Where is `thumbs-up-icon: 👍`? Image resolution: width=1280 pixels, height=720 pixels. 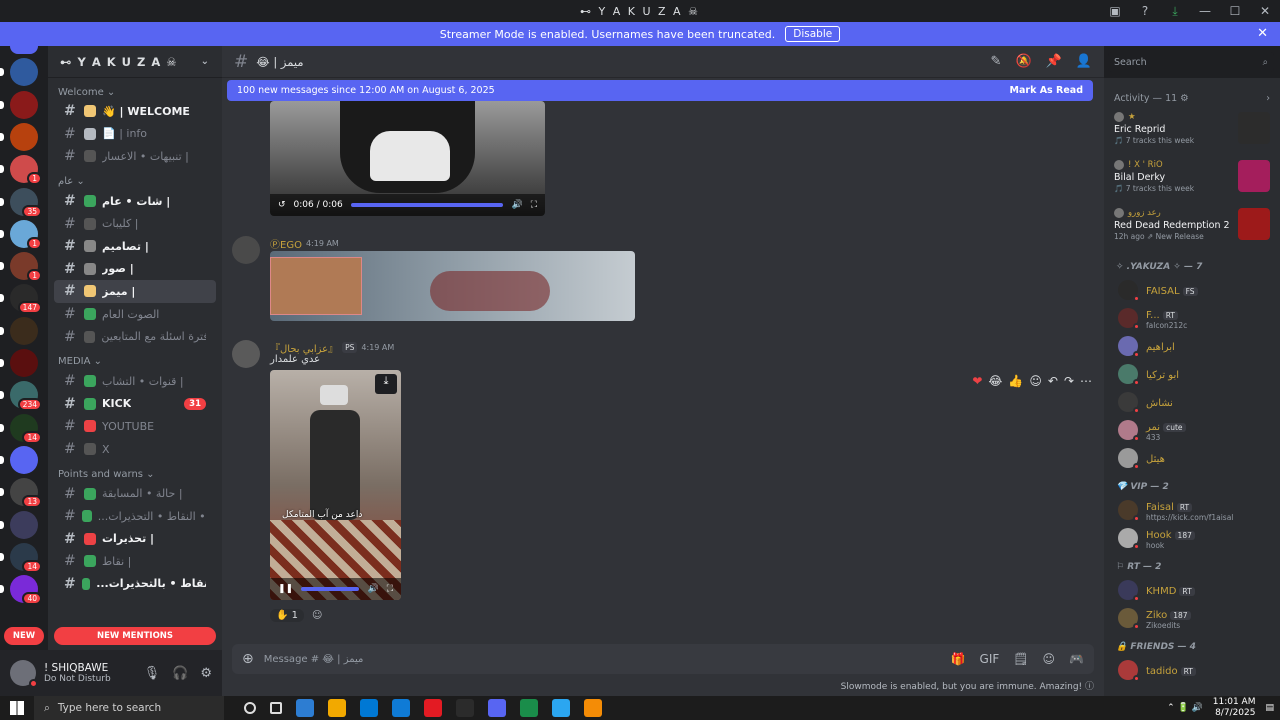 thumbs-up-icon: 👍 is located at coordinates (1015, 381).